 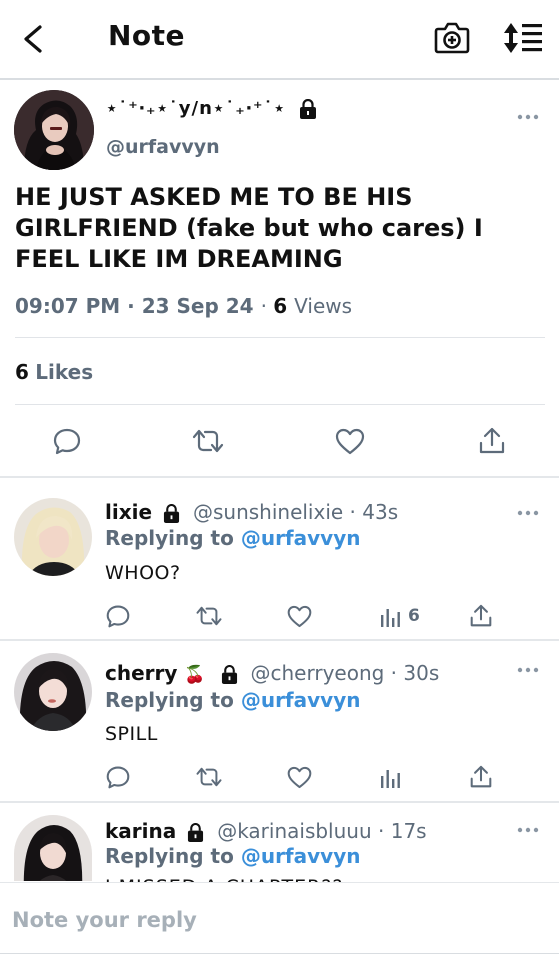 What do you see at coordinates (22, 372) in the screenshot?
I see `likes-count: 6` at bounding box center [22, 372].